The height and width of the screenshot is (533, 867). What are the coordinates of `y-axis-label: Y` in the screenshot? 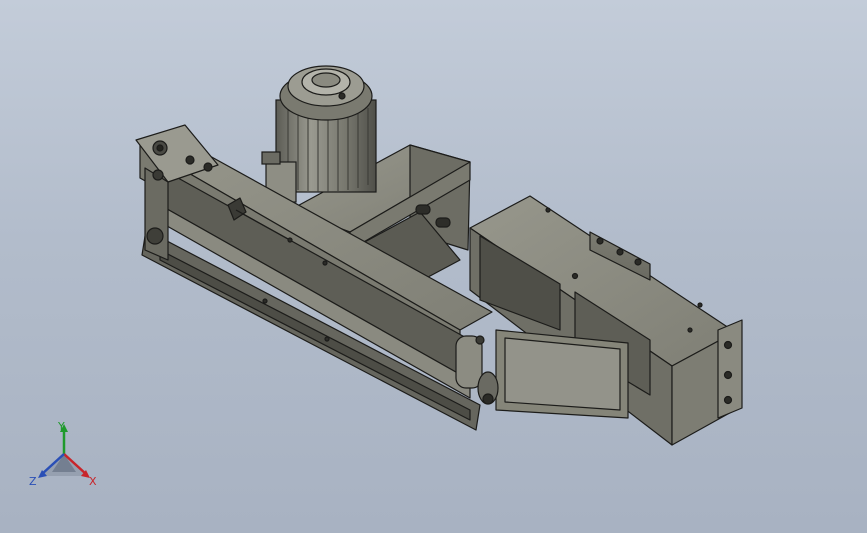 It's located at (61, 426).